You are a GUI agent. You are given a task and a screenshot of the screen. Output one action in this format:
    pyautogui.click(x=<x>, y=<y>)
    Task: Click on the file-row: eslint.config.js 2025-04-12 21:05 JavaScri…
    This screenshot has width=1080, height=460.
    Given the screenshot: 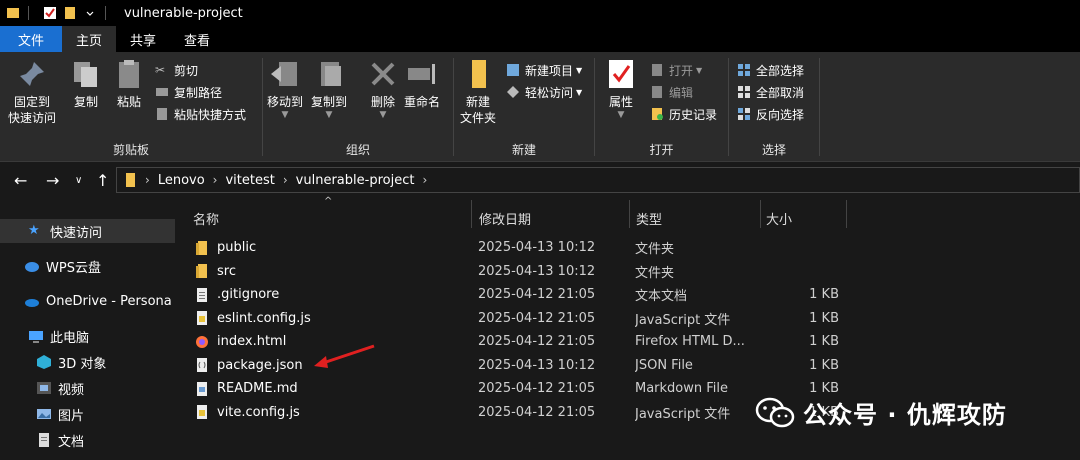 What is the action you would take?
    pyautogui.click(x=631, y=319)
    